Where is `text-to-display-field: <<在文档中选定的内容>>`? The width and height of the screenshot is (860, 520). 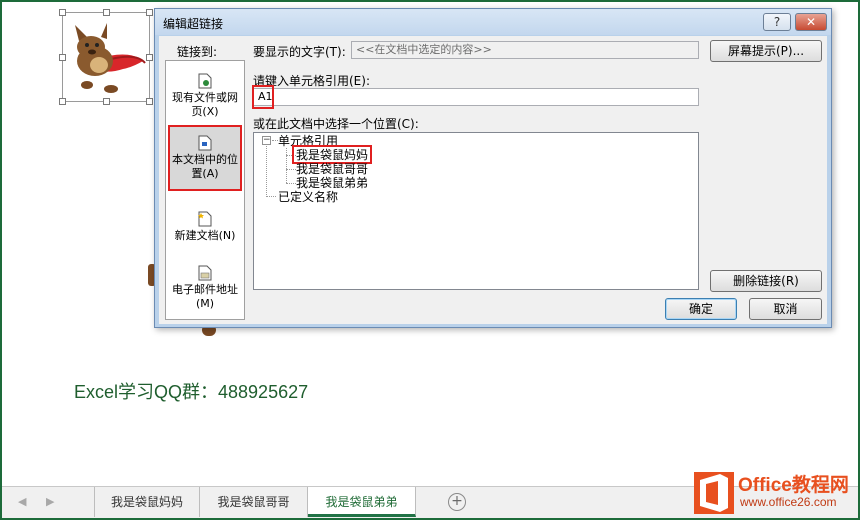 text-to-display-field: <<在文档中选定的内容>> is located at coordinates (525, 50).